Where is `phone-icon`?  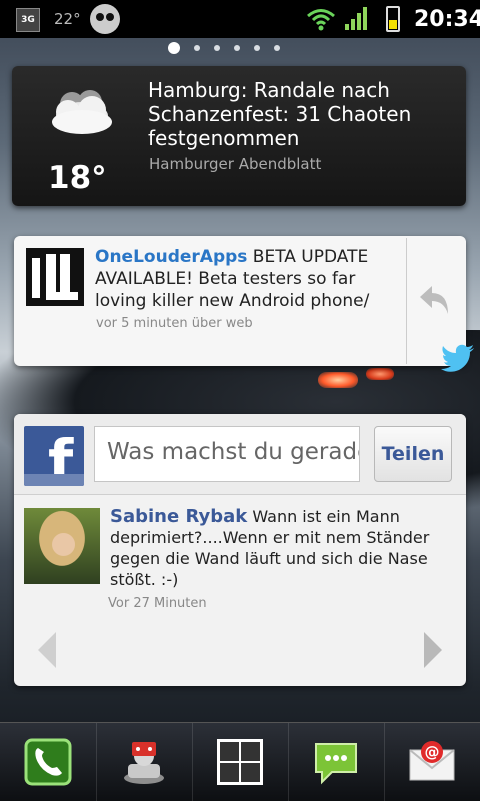 phone-icon is located at coordinates (48, 762).